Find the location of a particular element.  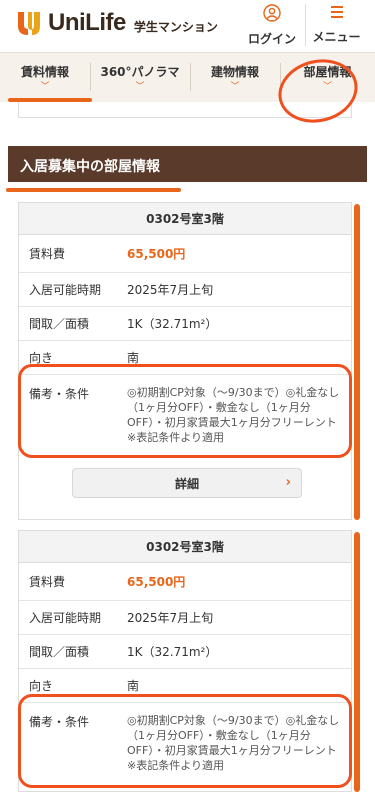

login-button: ログイン is located at coordinates (272, 25).